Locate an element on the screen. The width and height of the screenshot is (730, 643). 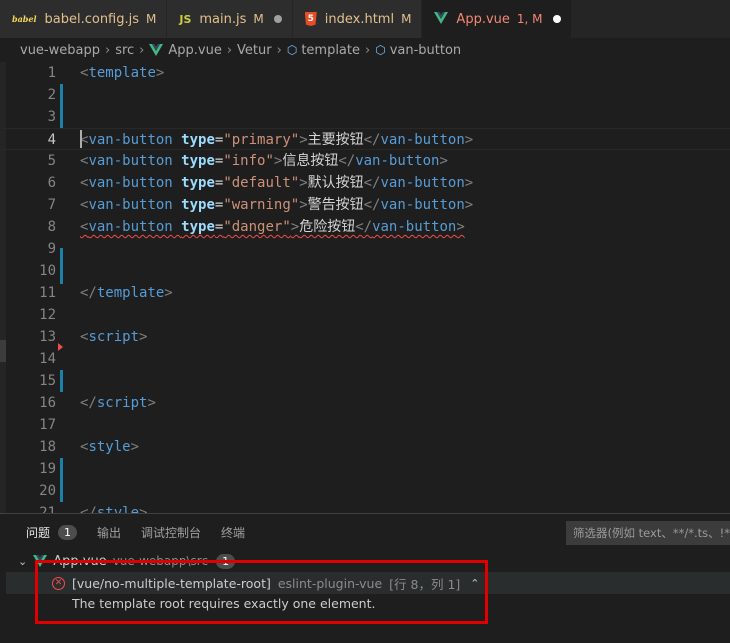
tab-label: 调试控制台 is located at coordinates (171, 532).